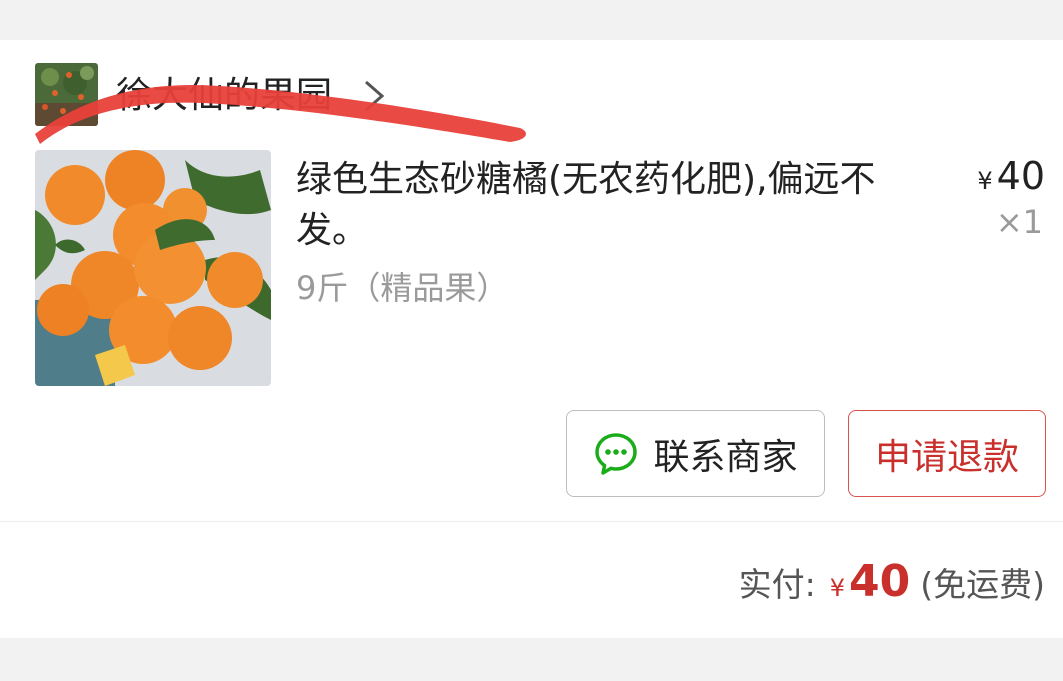 This screenshot has width=1063, height=681. Describe the element at coordinates (837, 588) in the screenshot. I see `payment-currency: ¥` at that location.